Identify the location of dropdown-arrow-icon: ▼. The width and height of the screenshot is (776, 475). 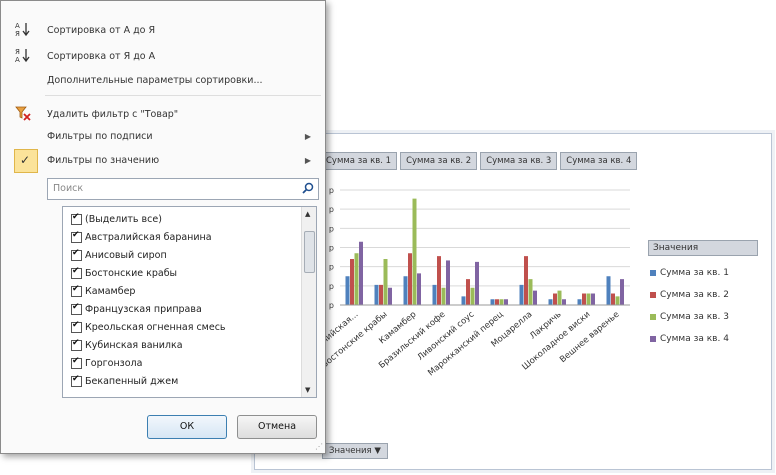
(377, 451).